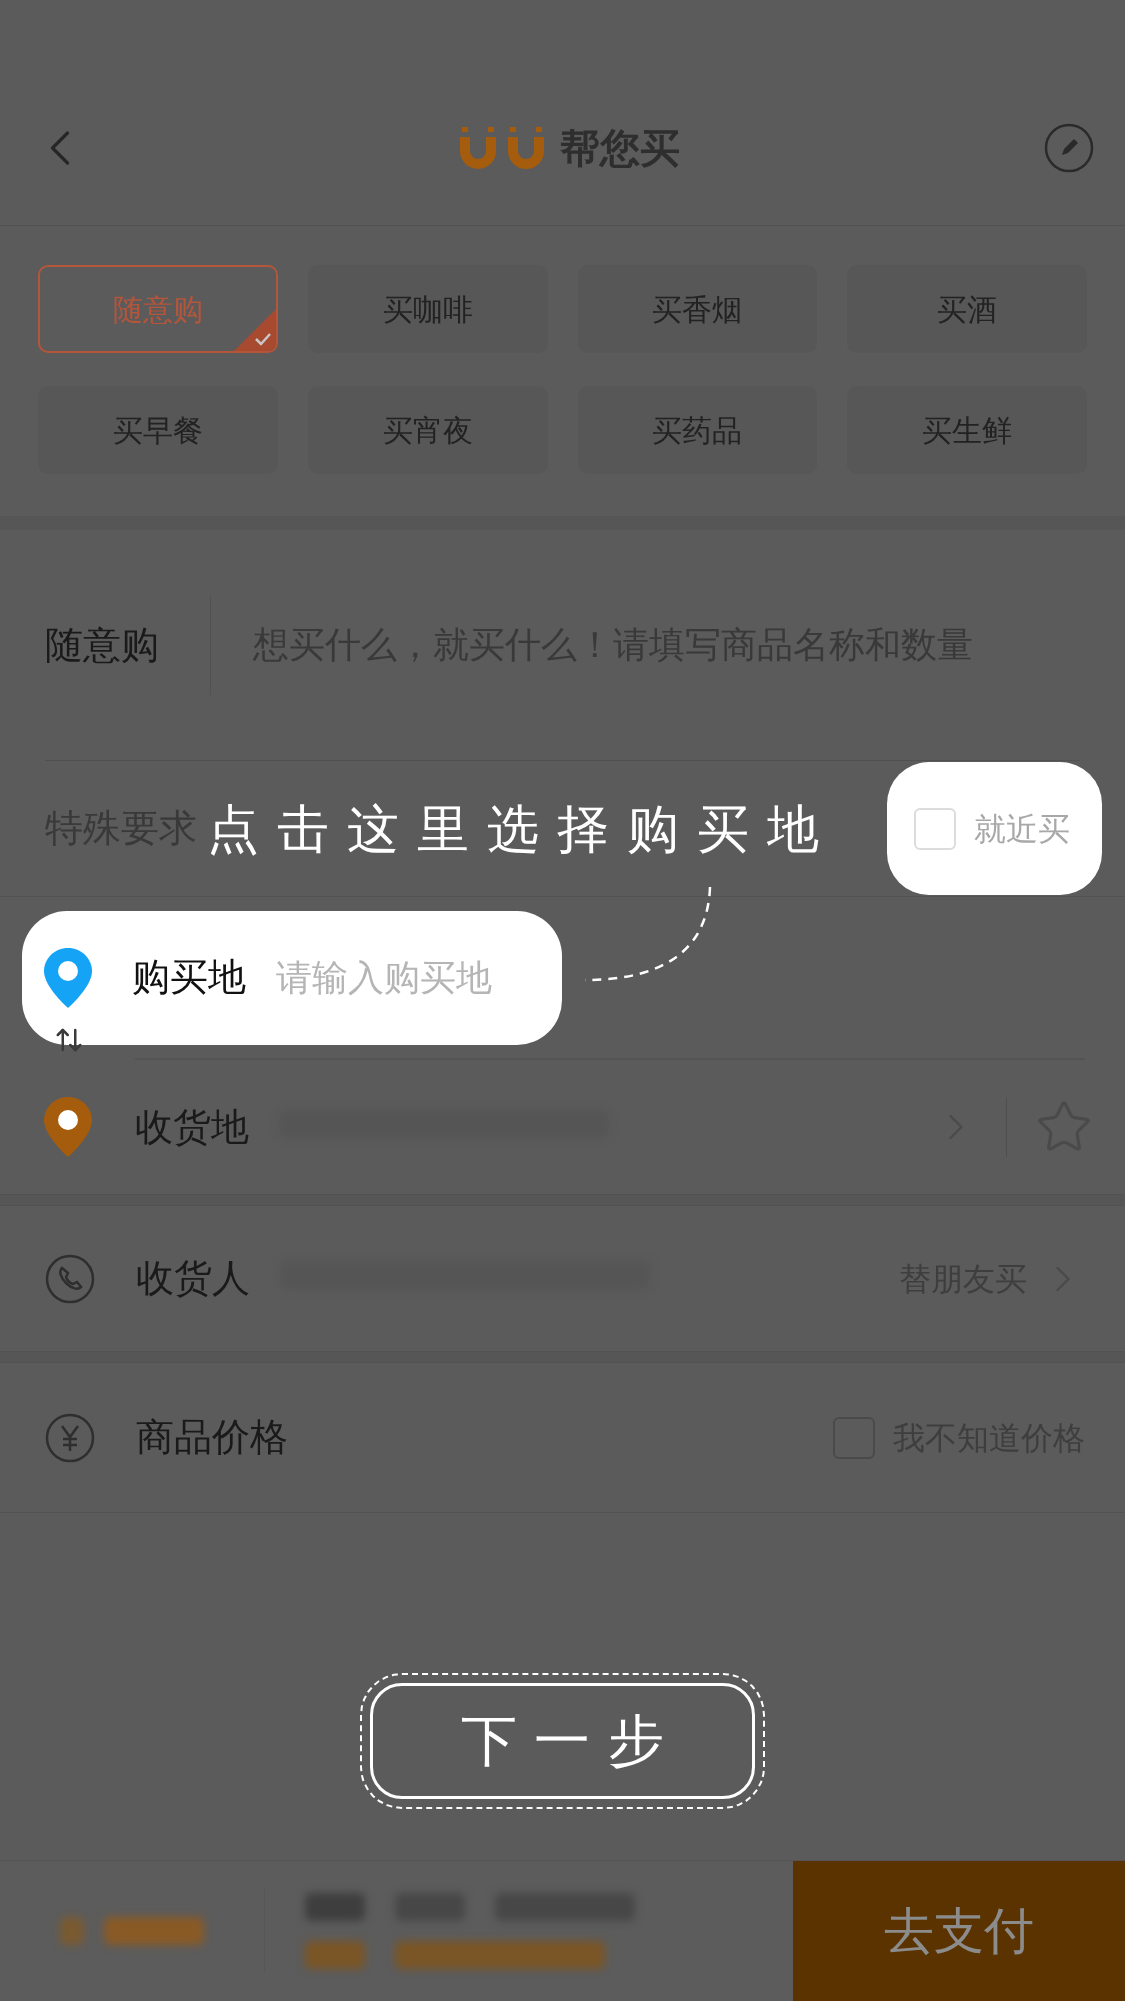 Image resolution: width=1125 pixels, height=2001 pixels. I want to click on nearby-buy-label: 就近买, so click(1022, 829).